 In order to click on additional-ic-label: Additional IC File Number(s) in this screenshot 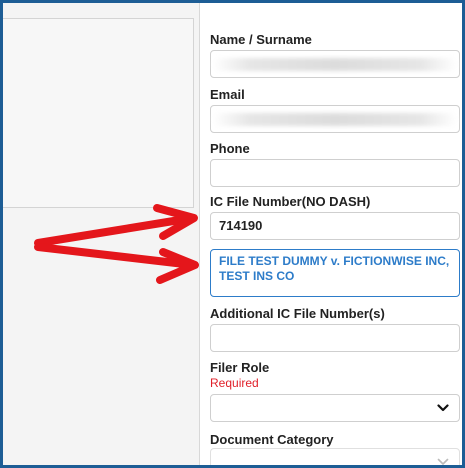, I will do `click(297, 313)`.